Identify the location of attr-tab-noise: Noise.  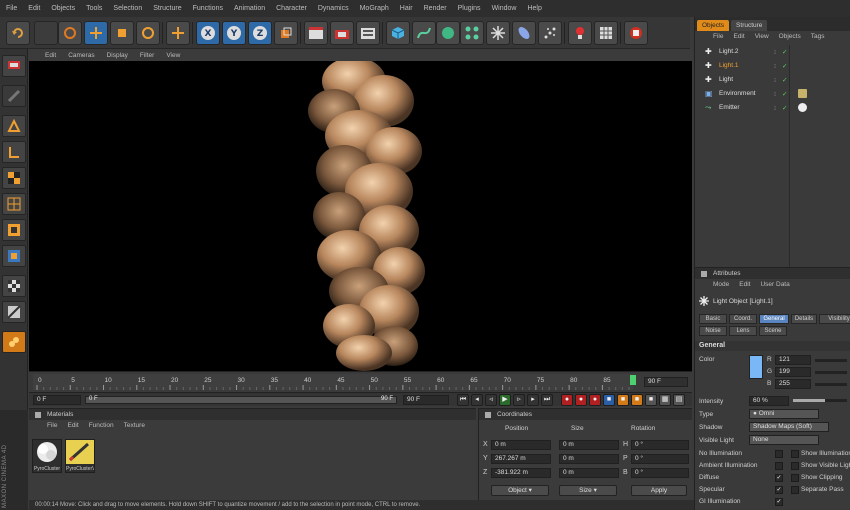
(713, 331).